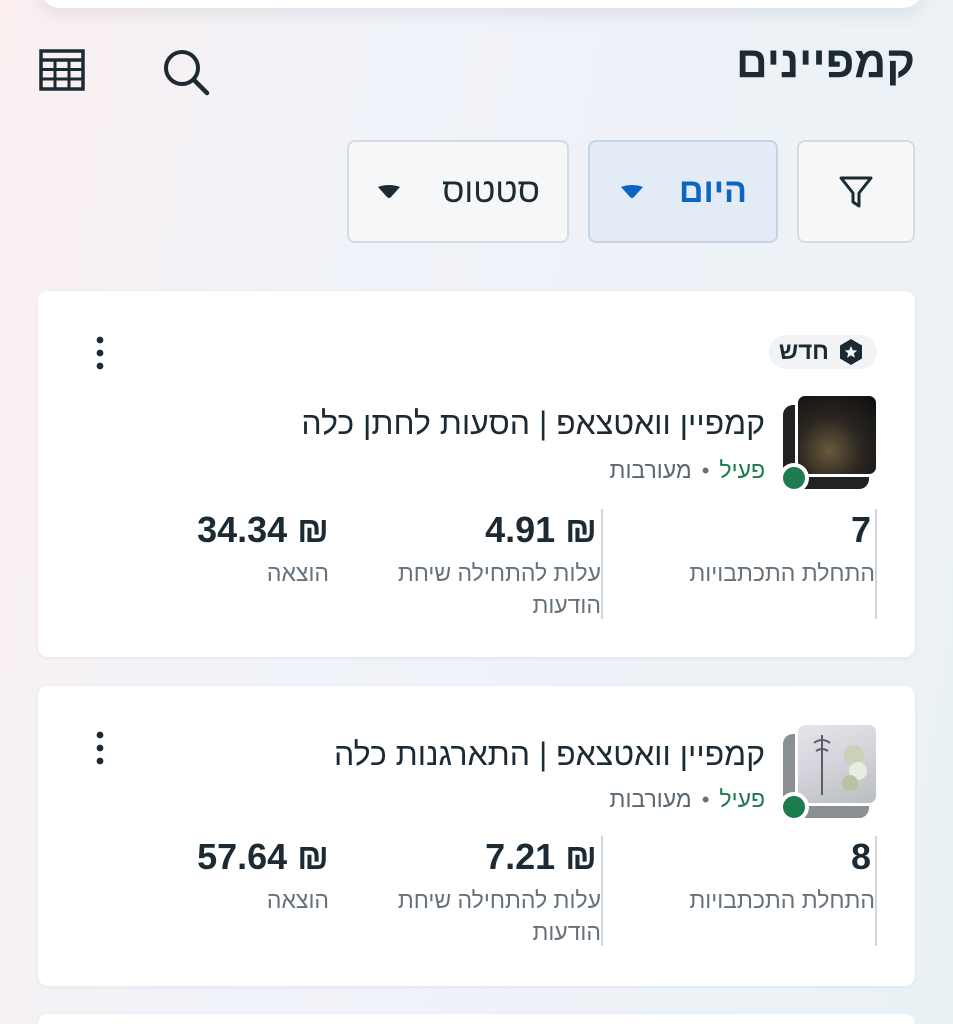 Image resolution: width=953 pixels, height=1024 pixels. I want to click on page-header: קמפיינים, so click(476, 68).